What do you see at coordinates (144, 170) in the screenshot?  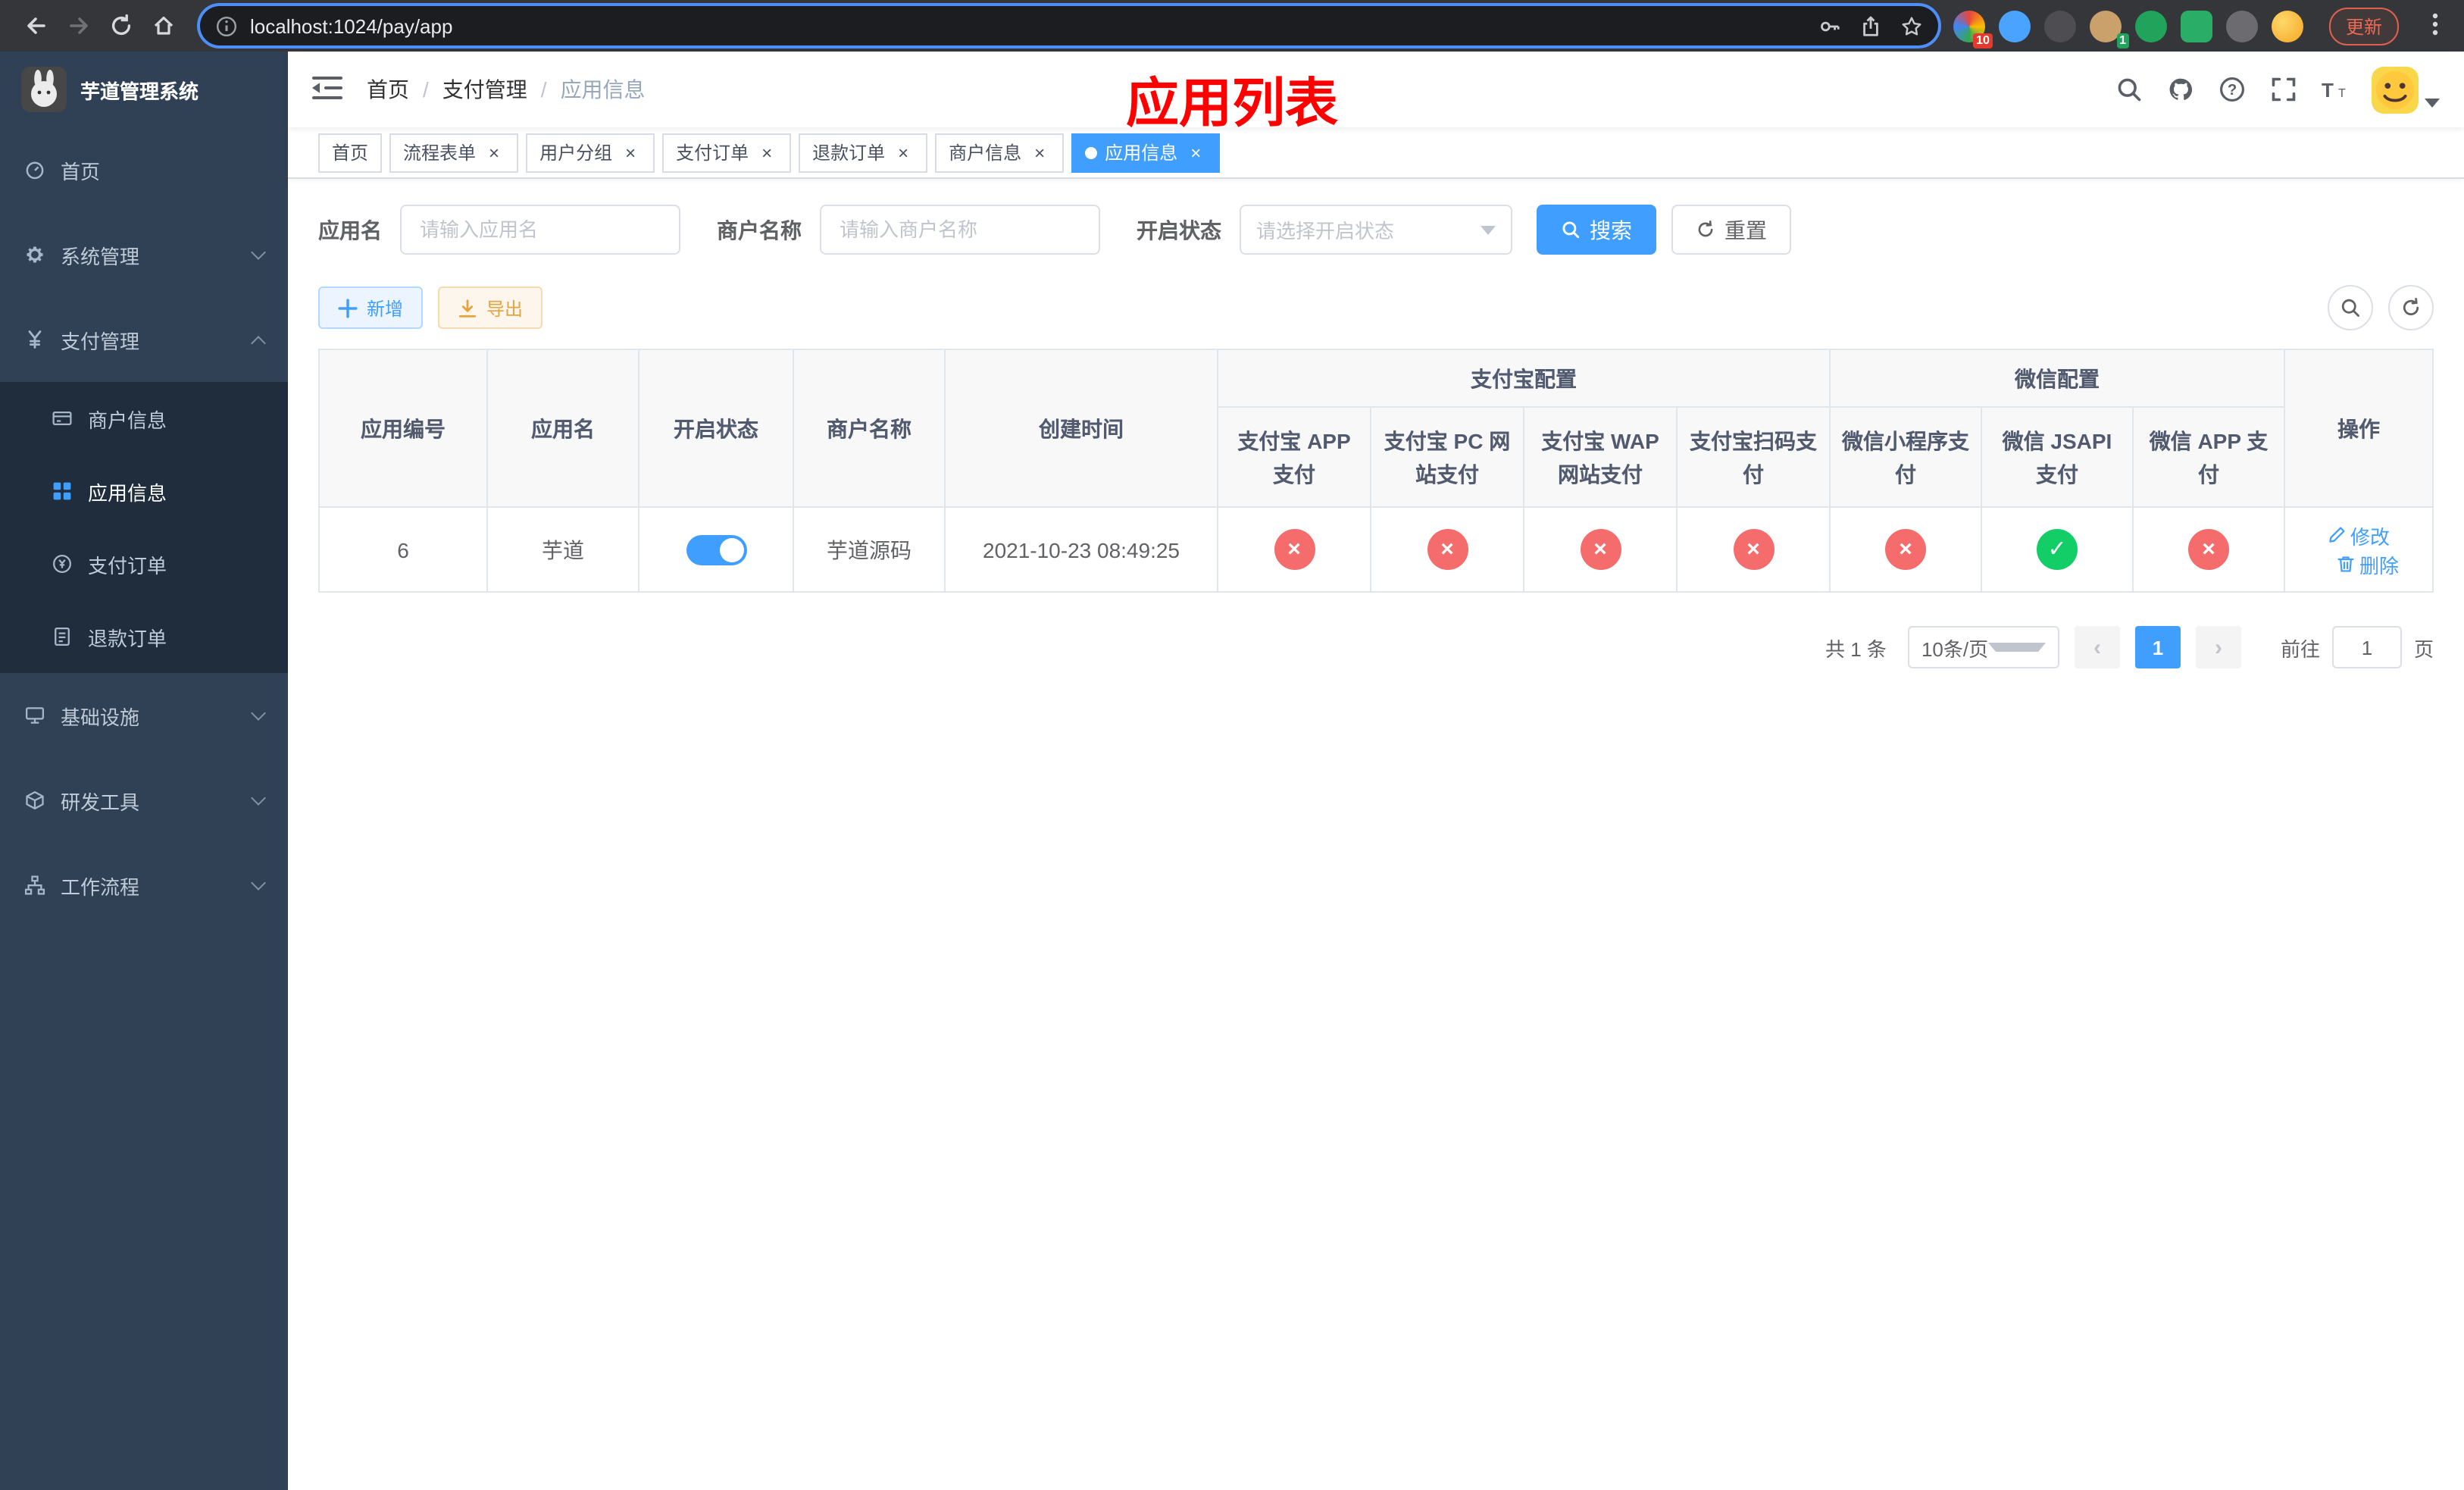 I see `sidebar-item-home: 首页` at bounding box center [144, 170].